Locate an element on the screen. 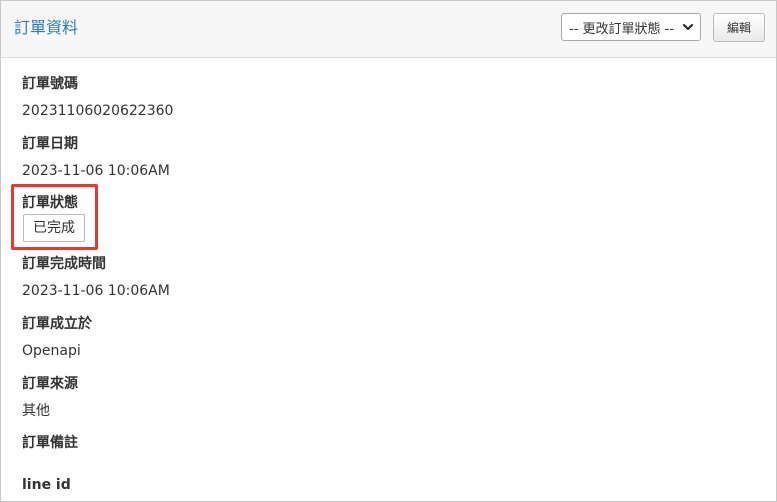 This screenshot has height=502, width=777. change-status-select: -- 更改訂單狀態 -- is located at coordinates (631, 27).